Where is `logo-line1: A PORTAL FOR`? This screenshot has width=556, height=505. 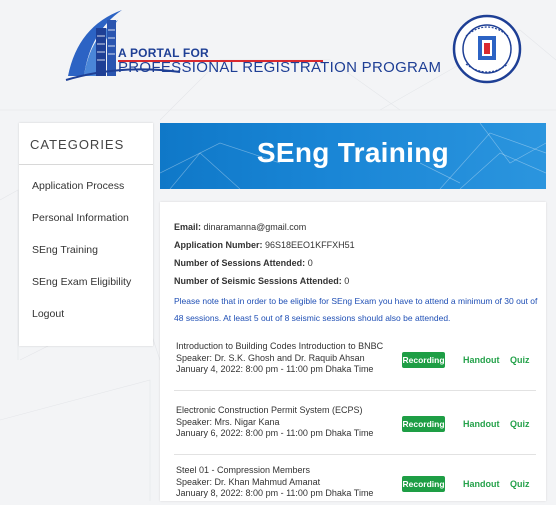
logo-line1: A PORTAL FOR is located at coordinates (163, 53).